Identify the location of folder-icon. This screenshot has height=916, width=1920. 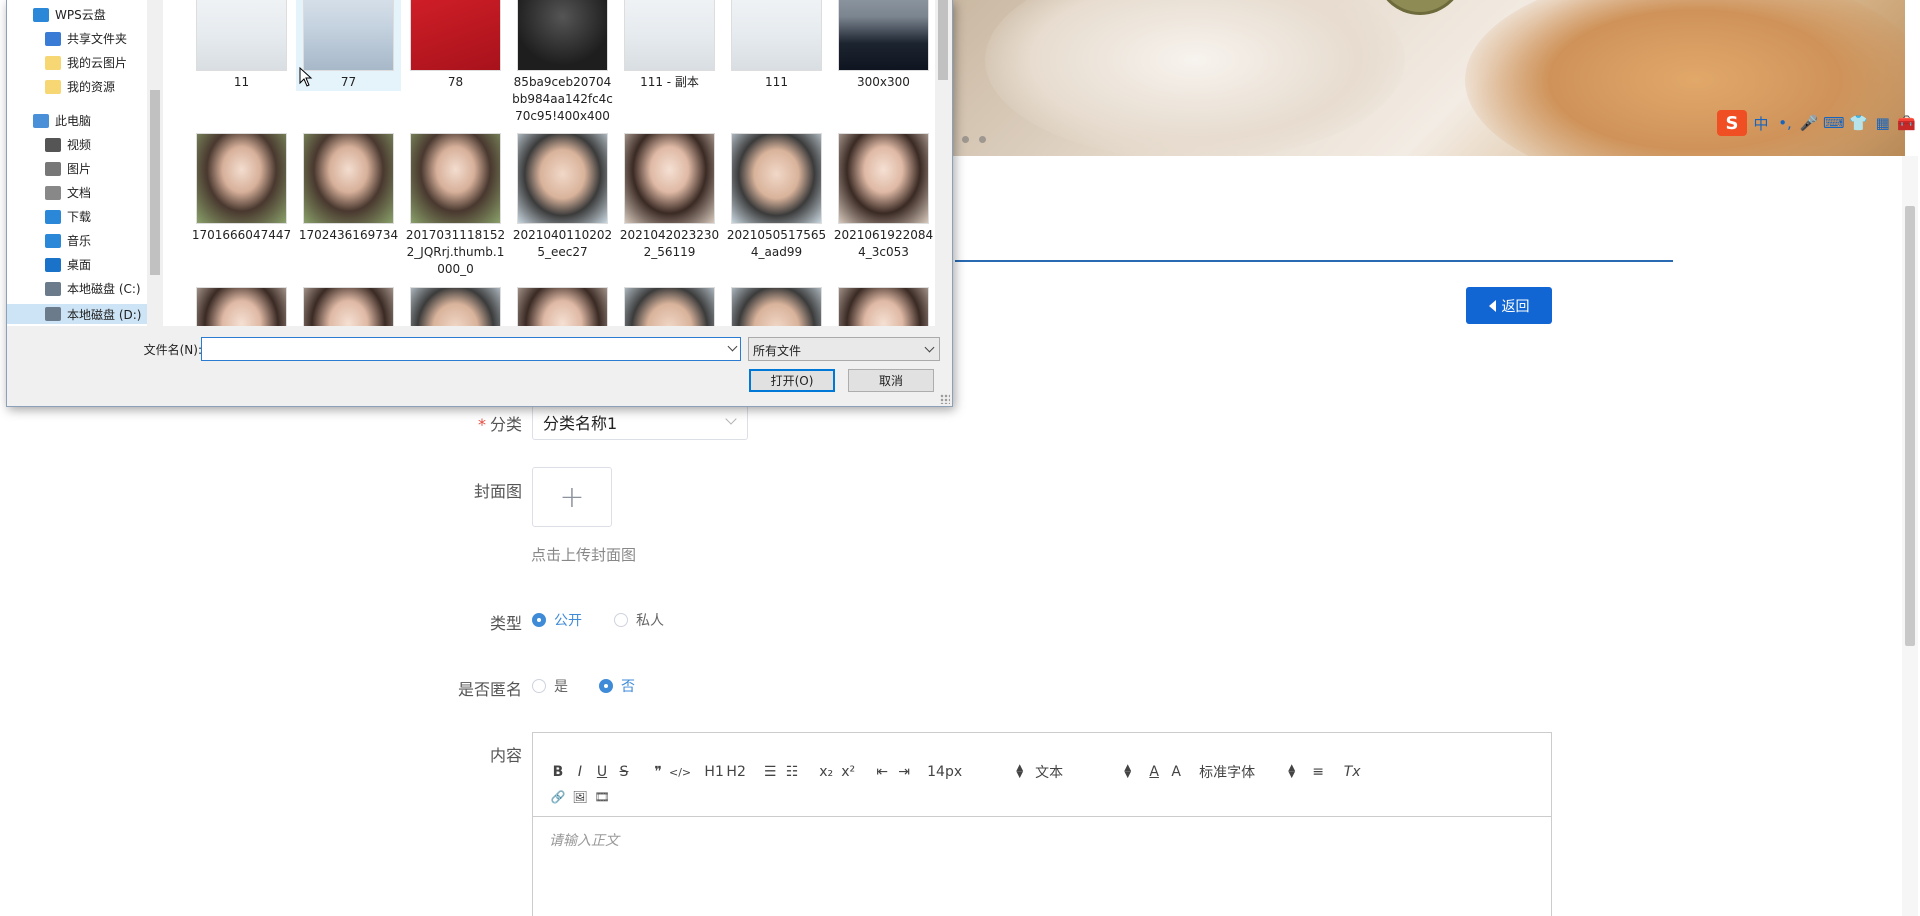
(53, 62).